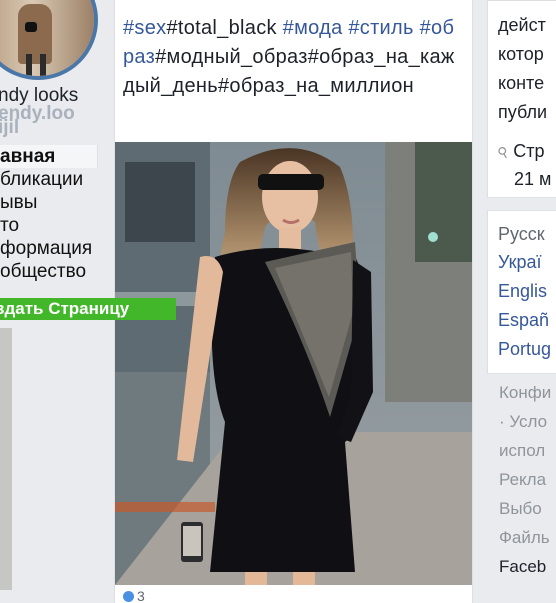  What do you see at coordinates (6, 459) in the screenshot?
I see `sidebar-photo-edge` at bounding box center [6, 459].